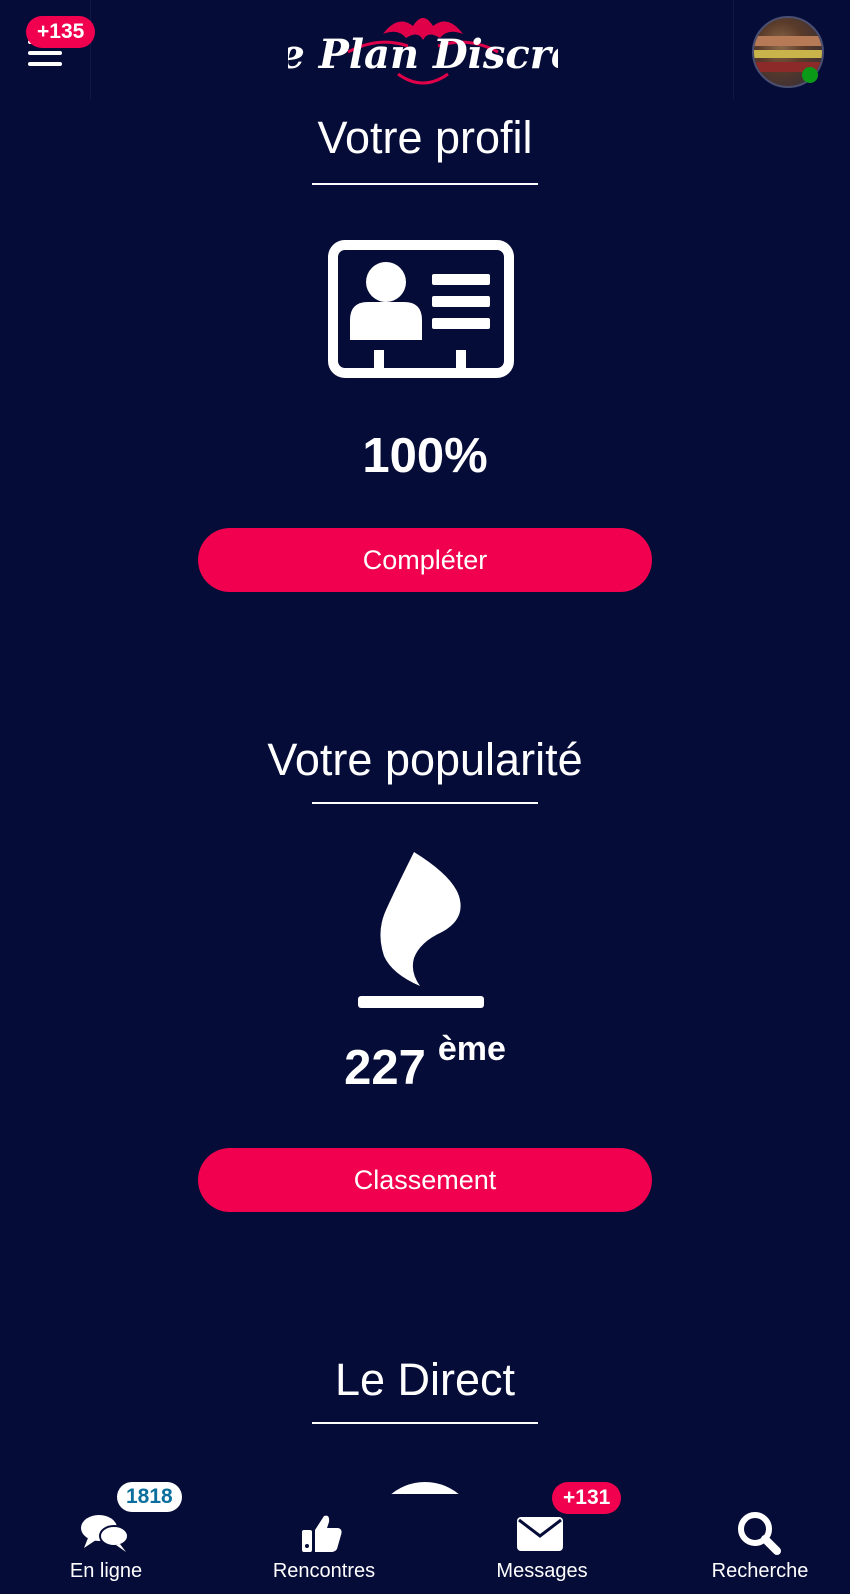 This screenshot has width=850, height=1594. I want to click on thumbs-up-icon, so click(322, 1533).